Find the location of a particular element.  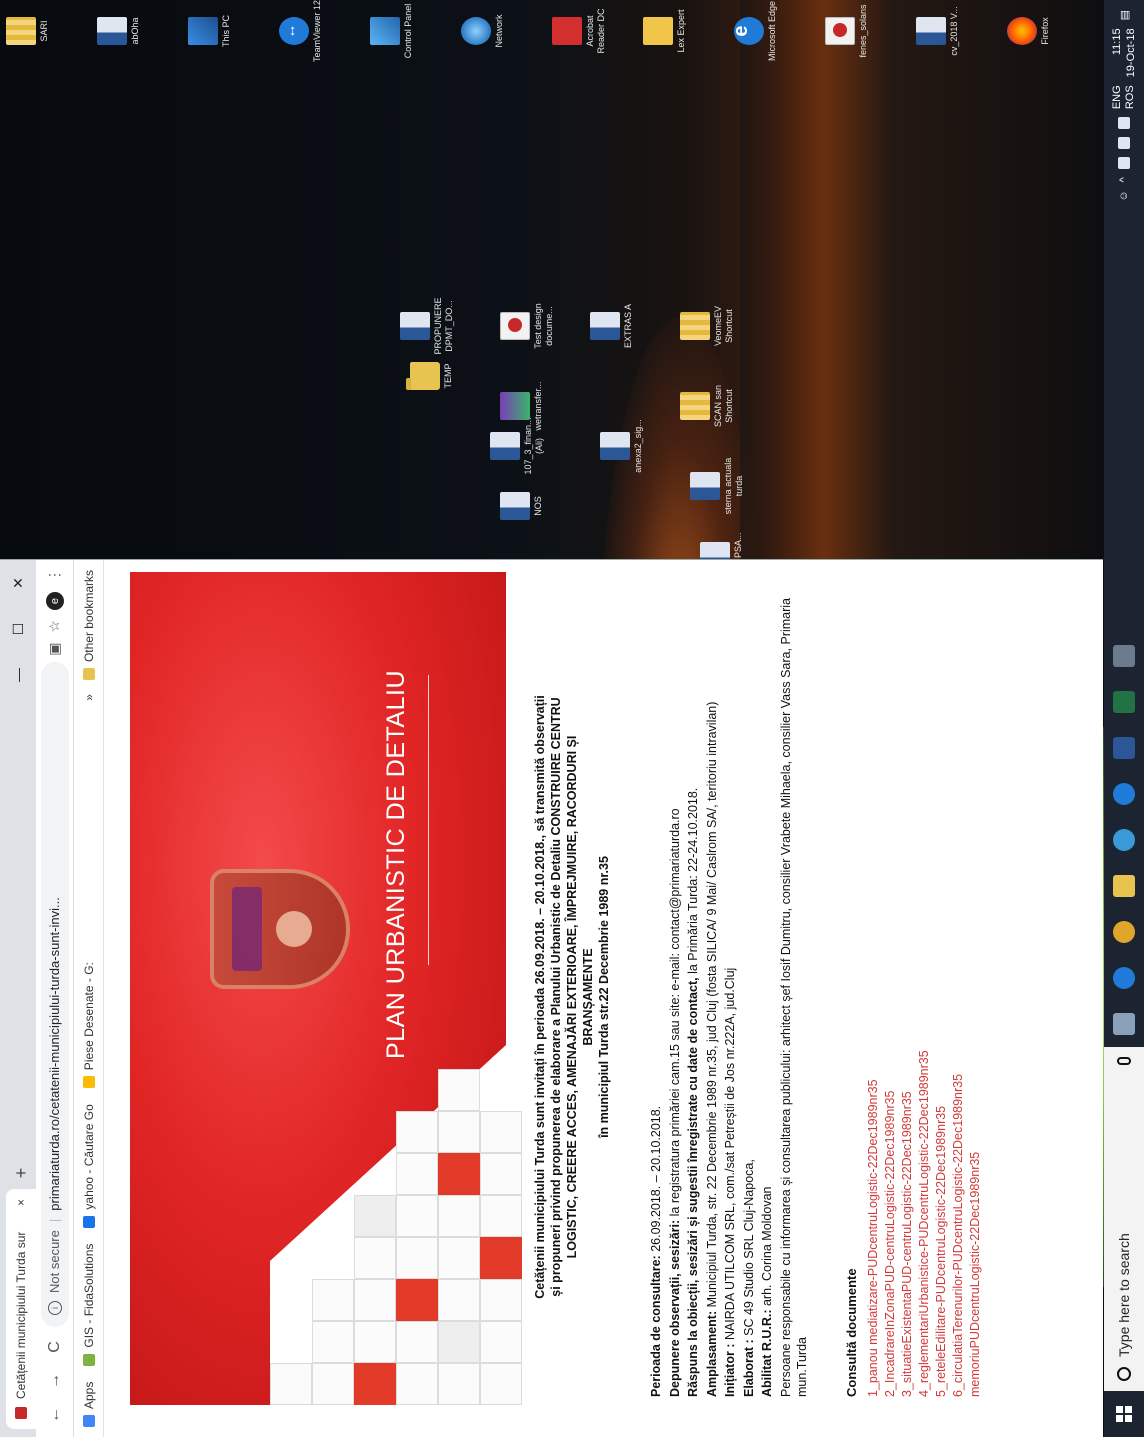

notifications-icon: ▤ is located at coordinates (1124, 15).